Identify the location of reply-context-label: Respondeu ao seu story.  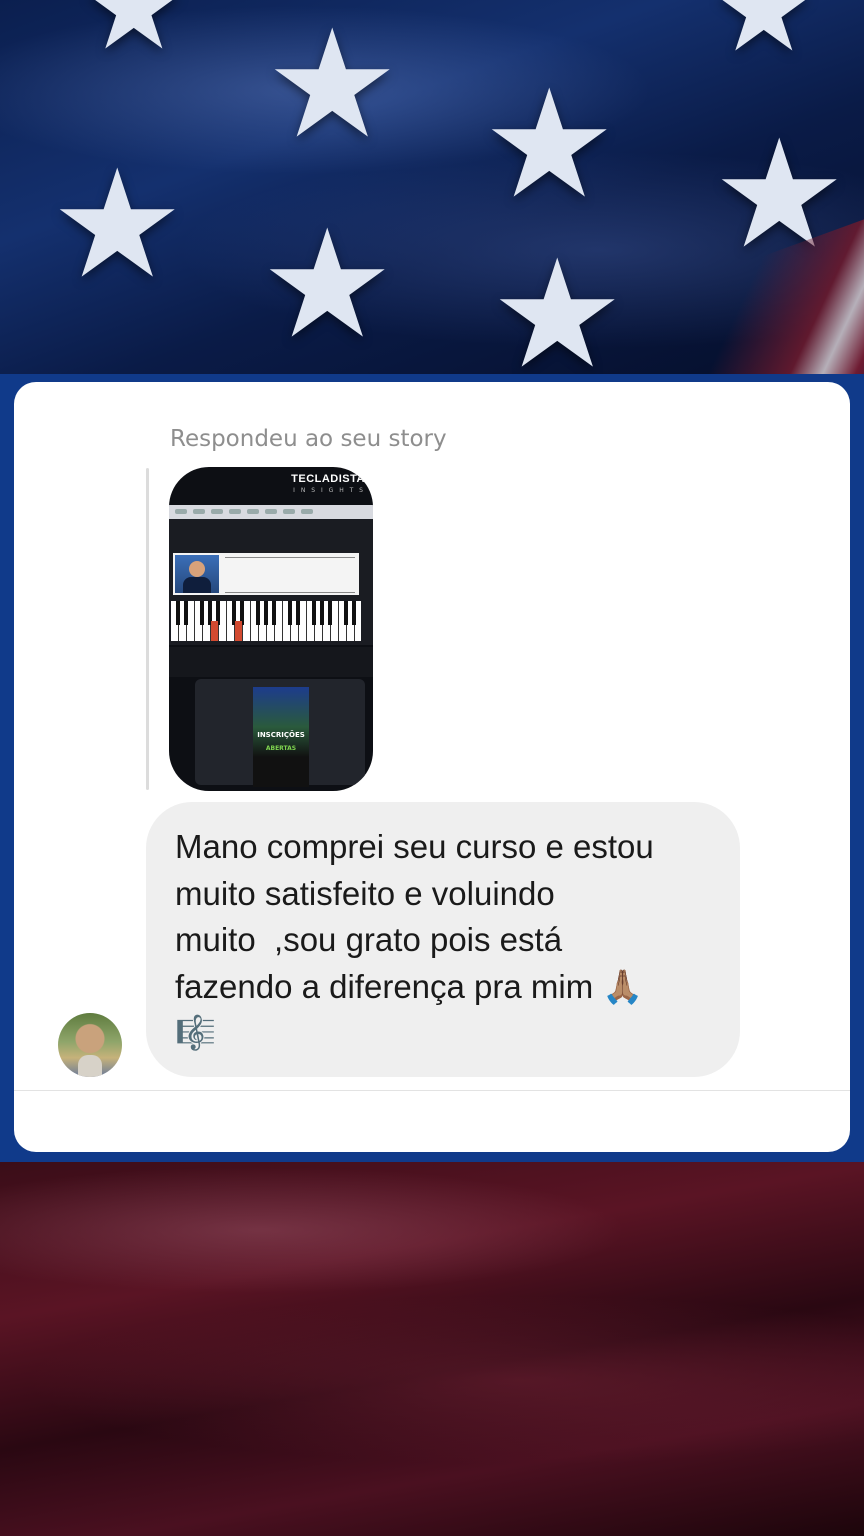
(308, 439).